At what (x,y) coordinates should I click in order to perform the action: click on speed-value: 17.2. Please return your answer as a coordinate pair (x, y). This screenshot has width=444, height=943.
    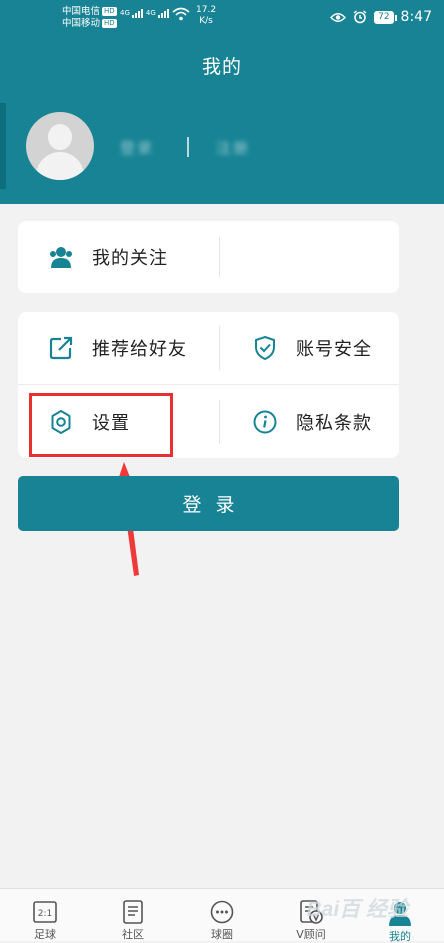
    Looking at the image, I should click on (206, 10).